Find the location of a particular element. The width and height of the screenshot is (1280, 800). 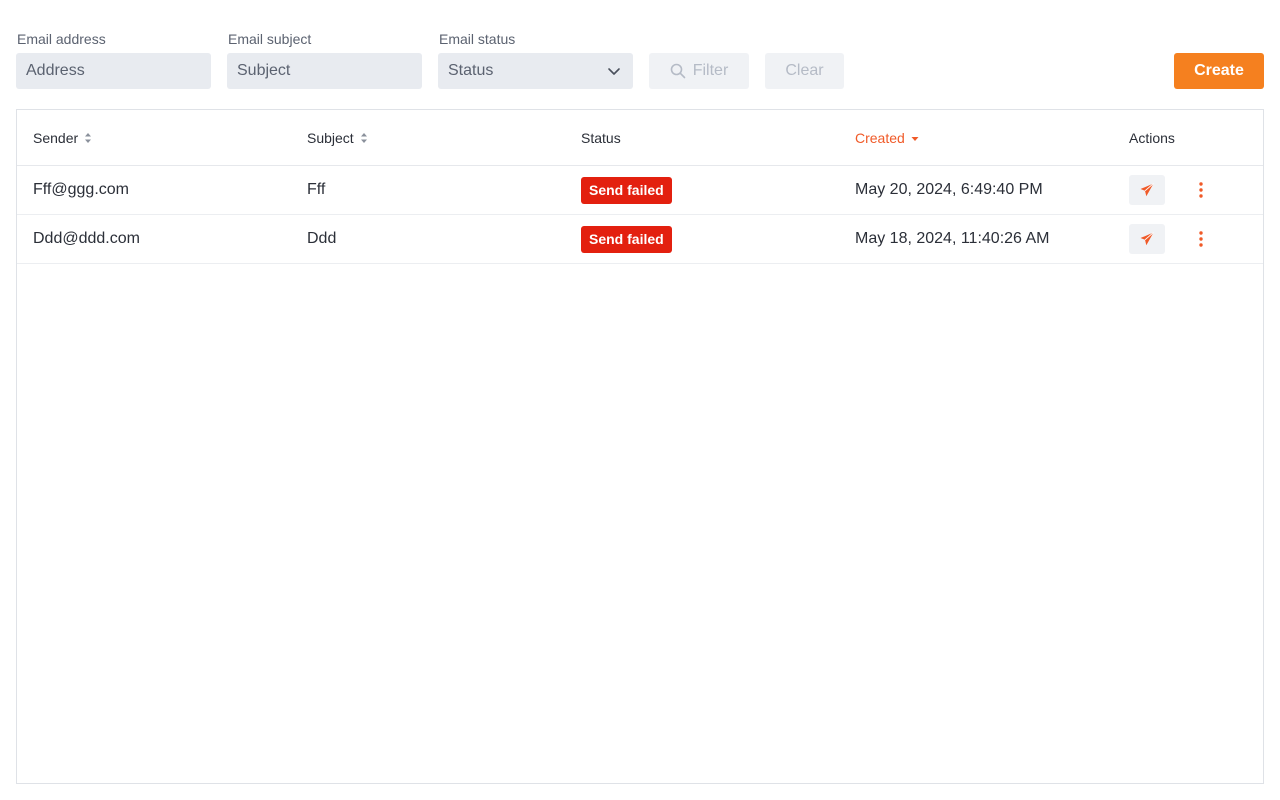

clear-button-label: Clear is located at coordinates (804, 70).